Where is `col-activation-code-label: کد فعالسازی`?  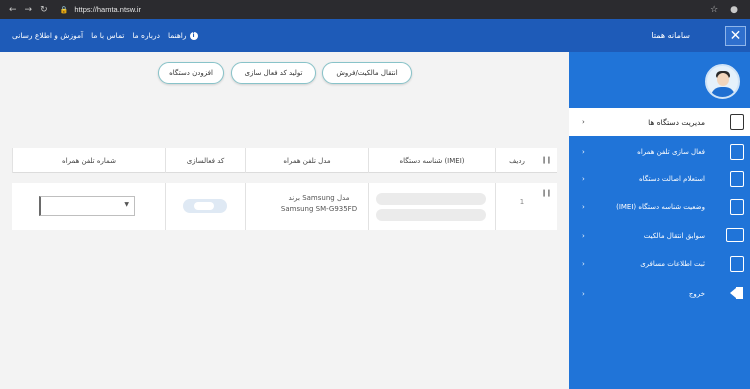
col-activation-code-label: کد فعالسازی is located at coordinates (205, 160).